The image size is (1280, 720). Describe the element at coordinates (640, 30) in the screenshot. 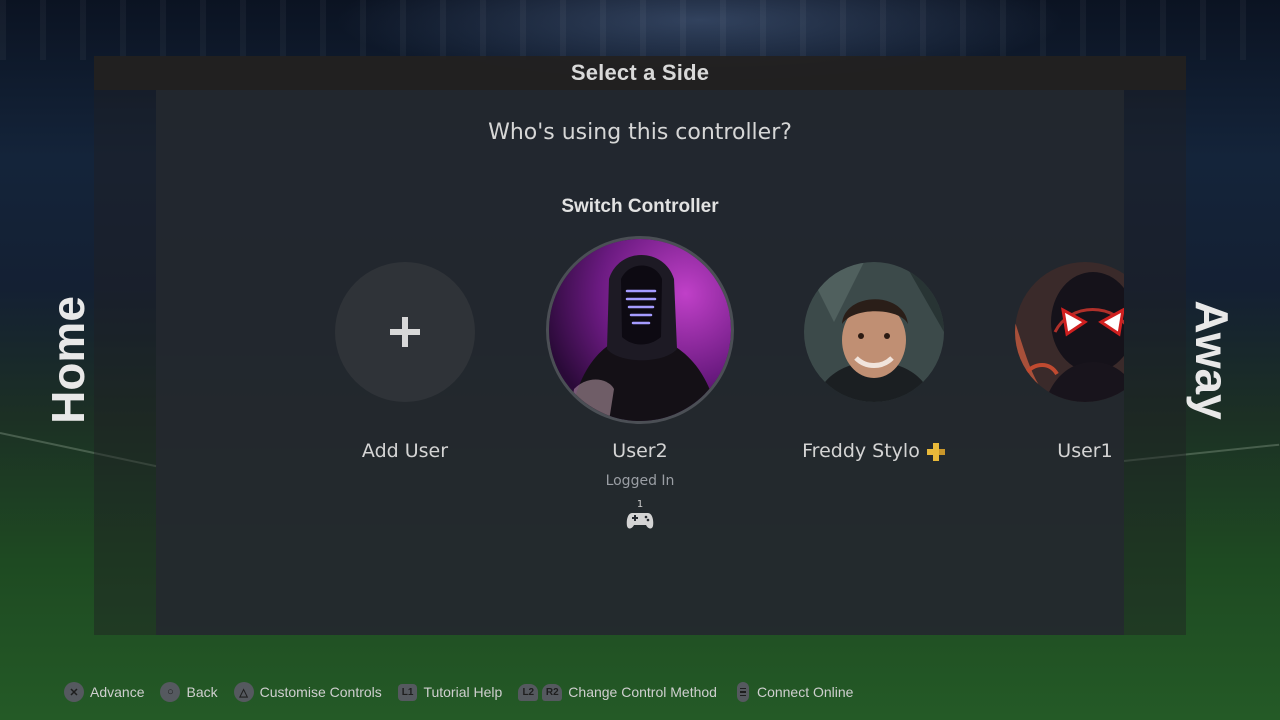

I see `stadium-background` at that location.